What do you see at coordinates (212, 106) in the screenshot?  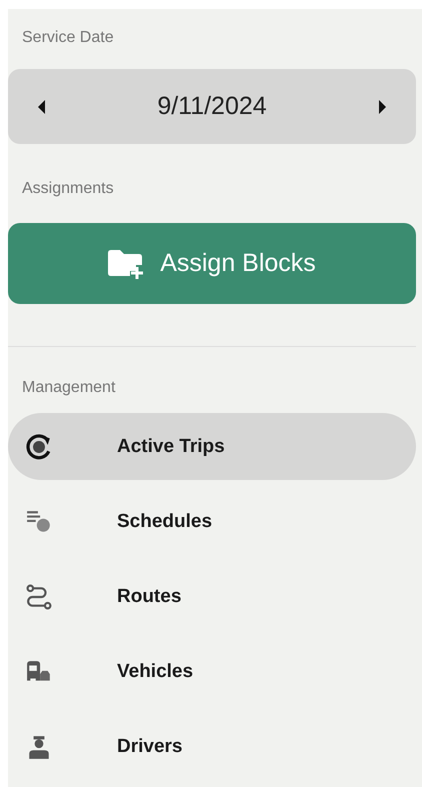 I see `date-value: 9/11/2024` at bounding box center [212, 106].